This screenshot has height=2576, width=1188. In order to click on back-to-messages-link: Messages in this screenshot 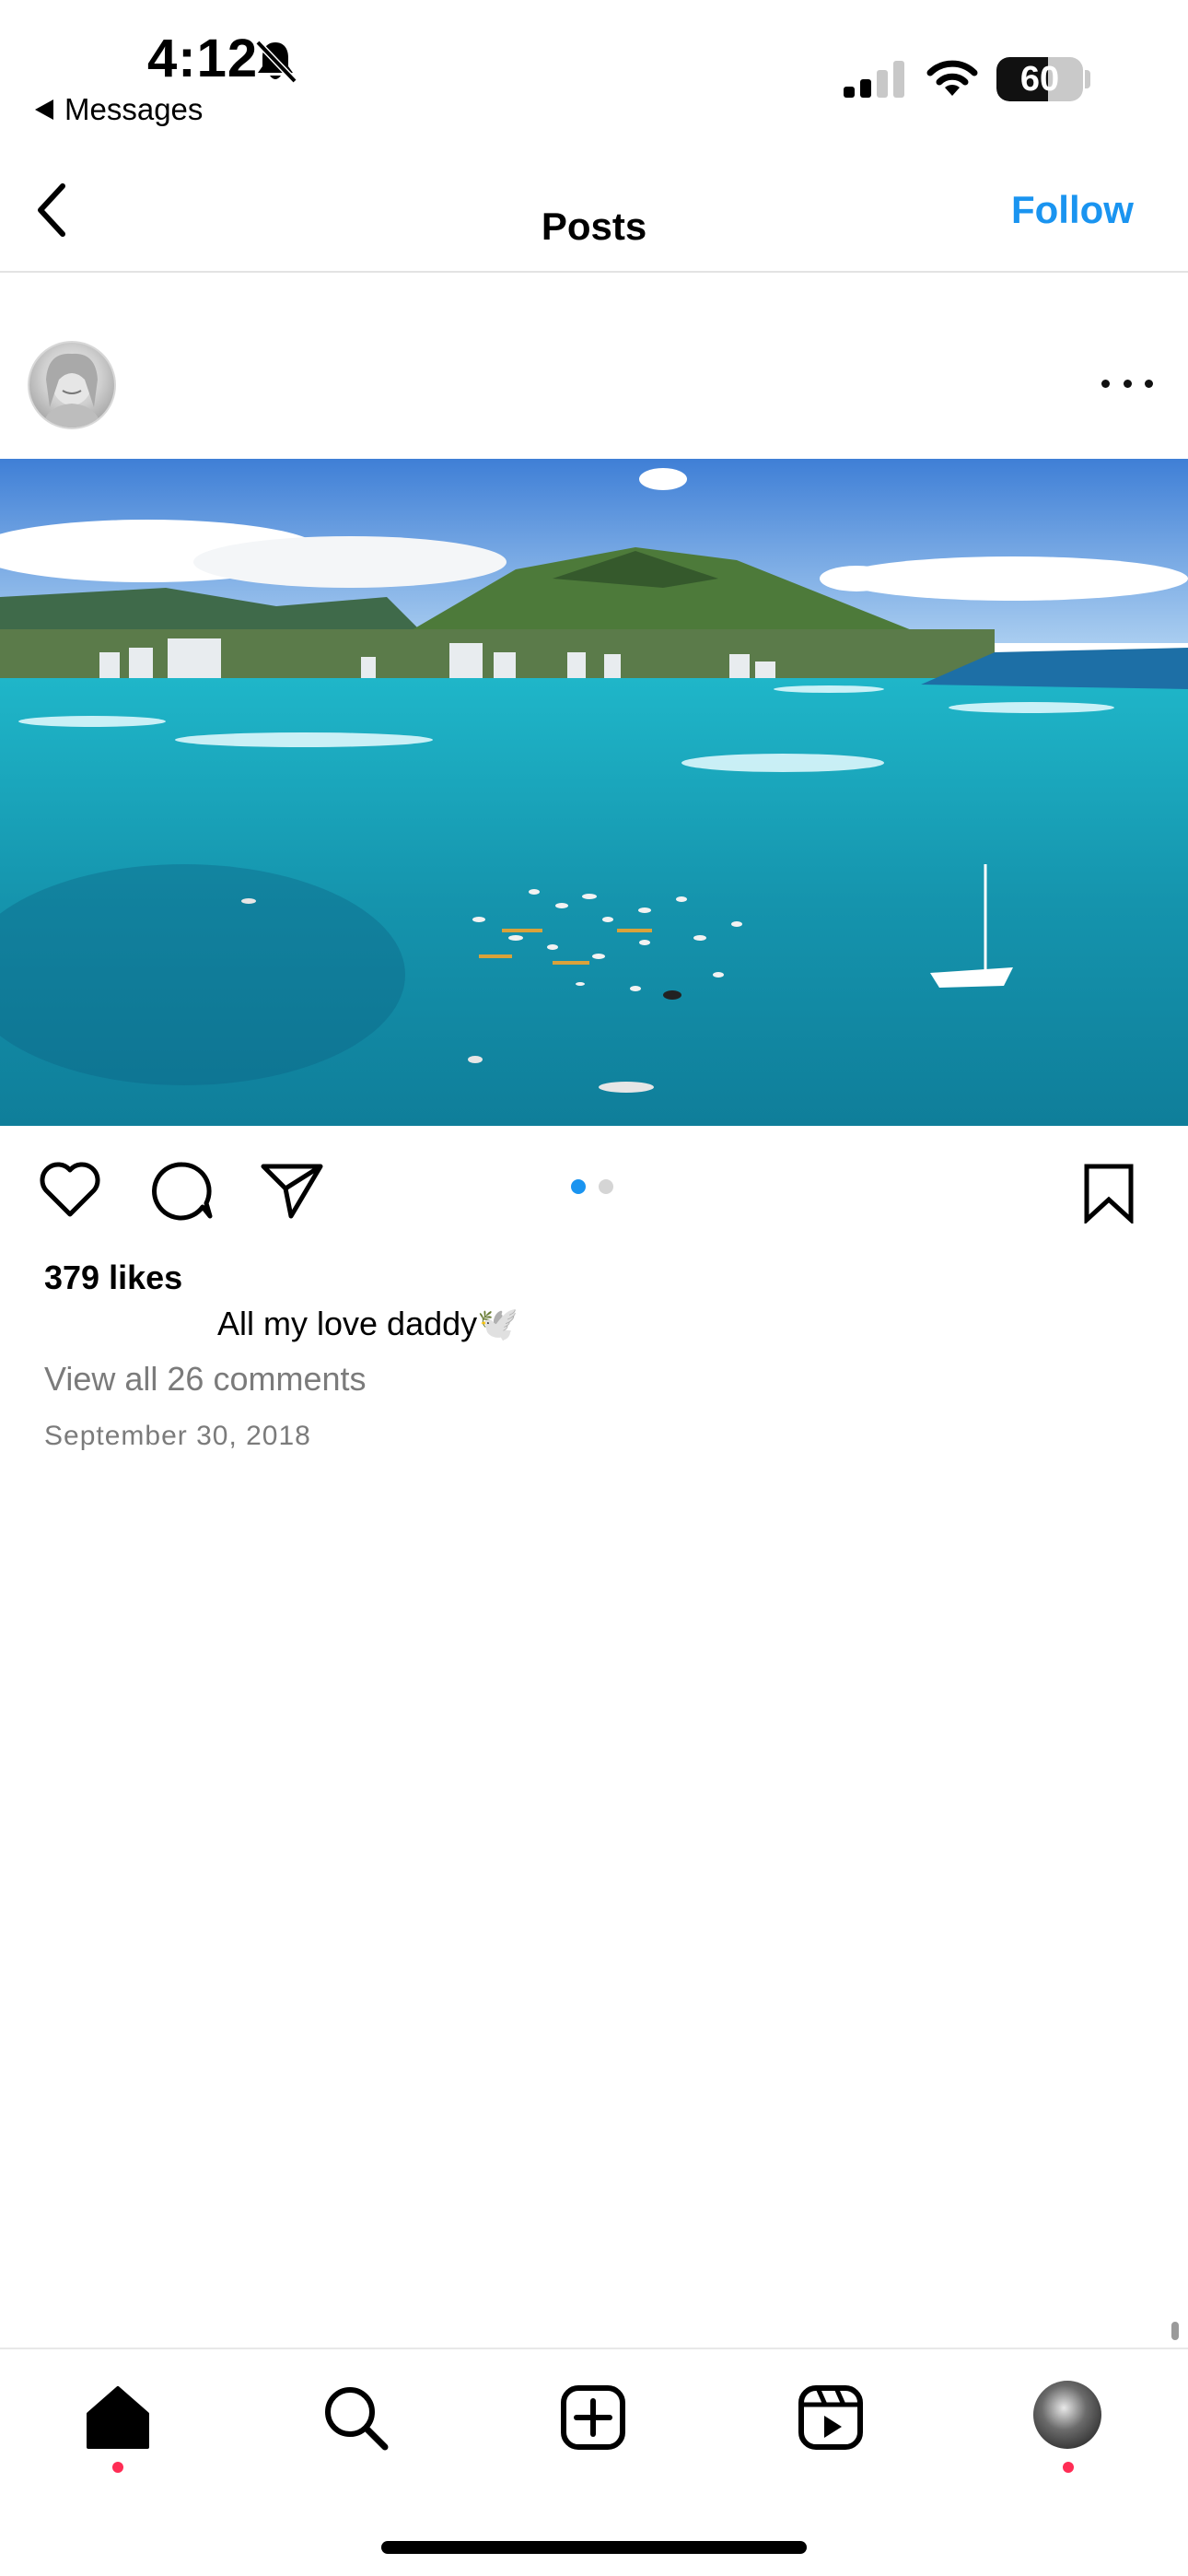, I will do `click(119, 109)`.